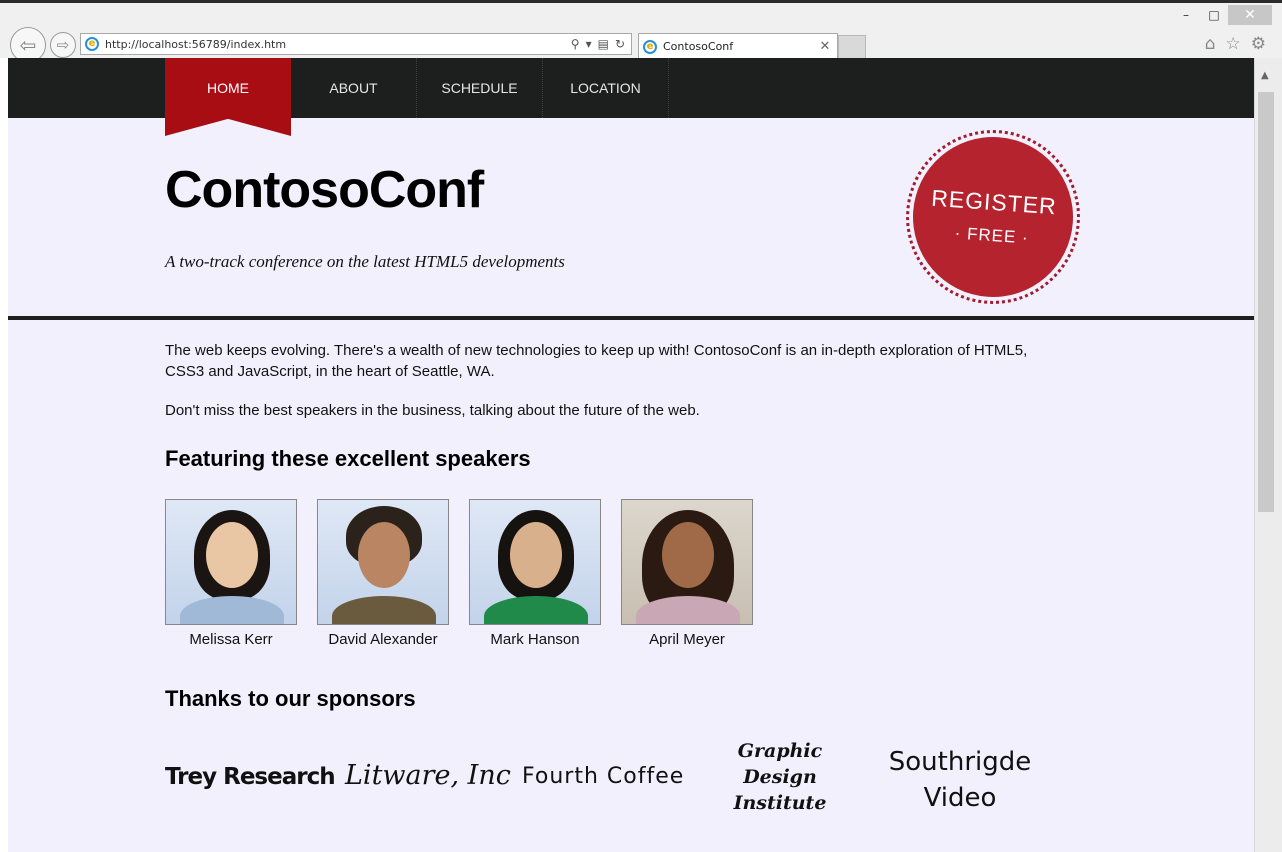 Image resolution: width=1282 pixels, height=852 pixels. Describe the element at coordinates (348, 458) in the screenshot. I see `speakers-heading: Featuring these excellent speakers` at that location.